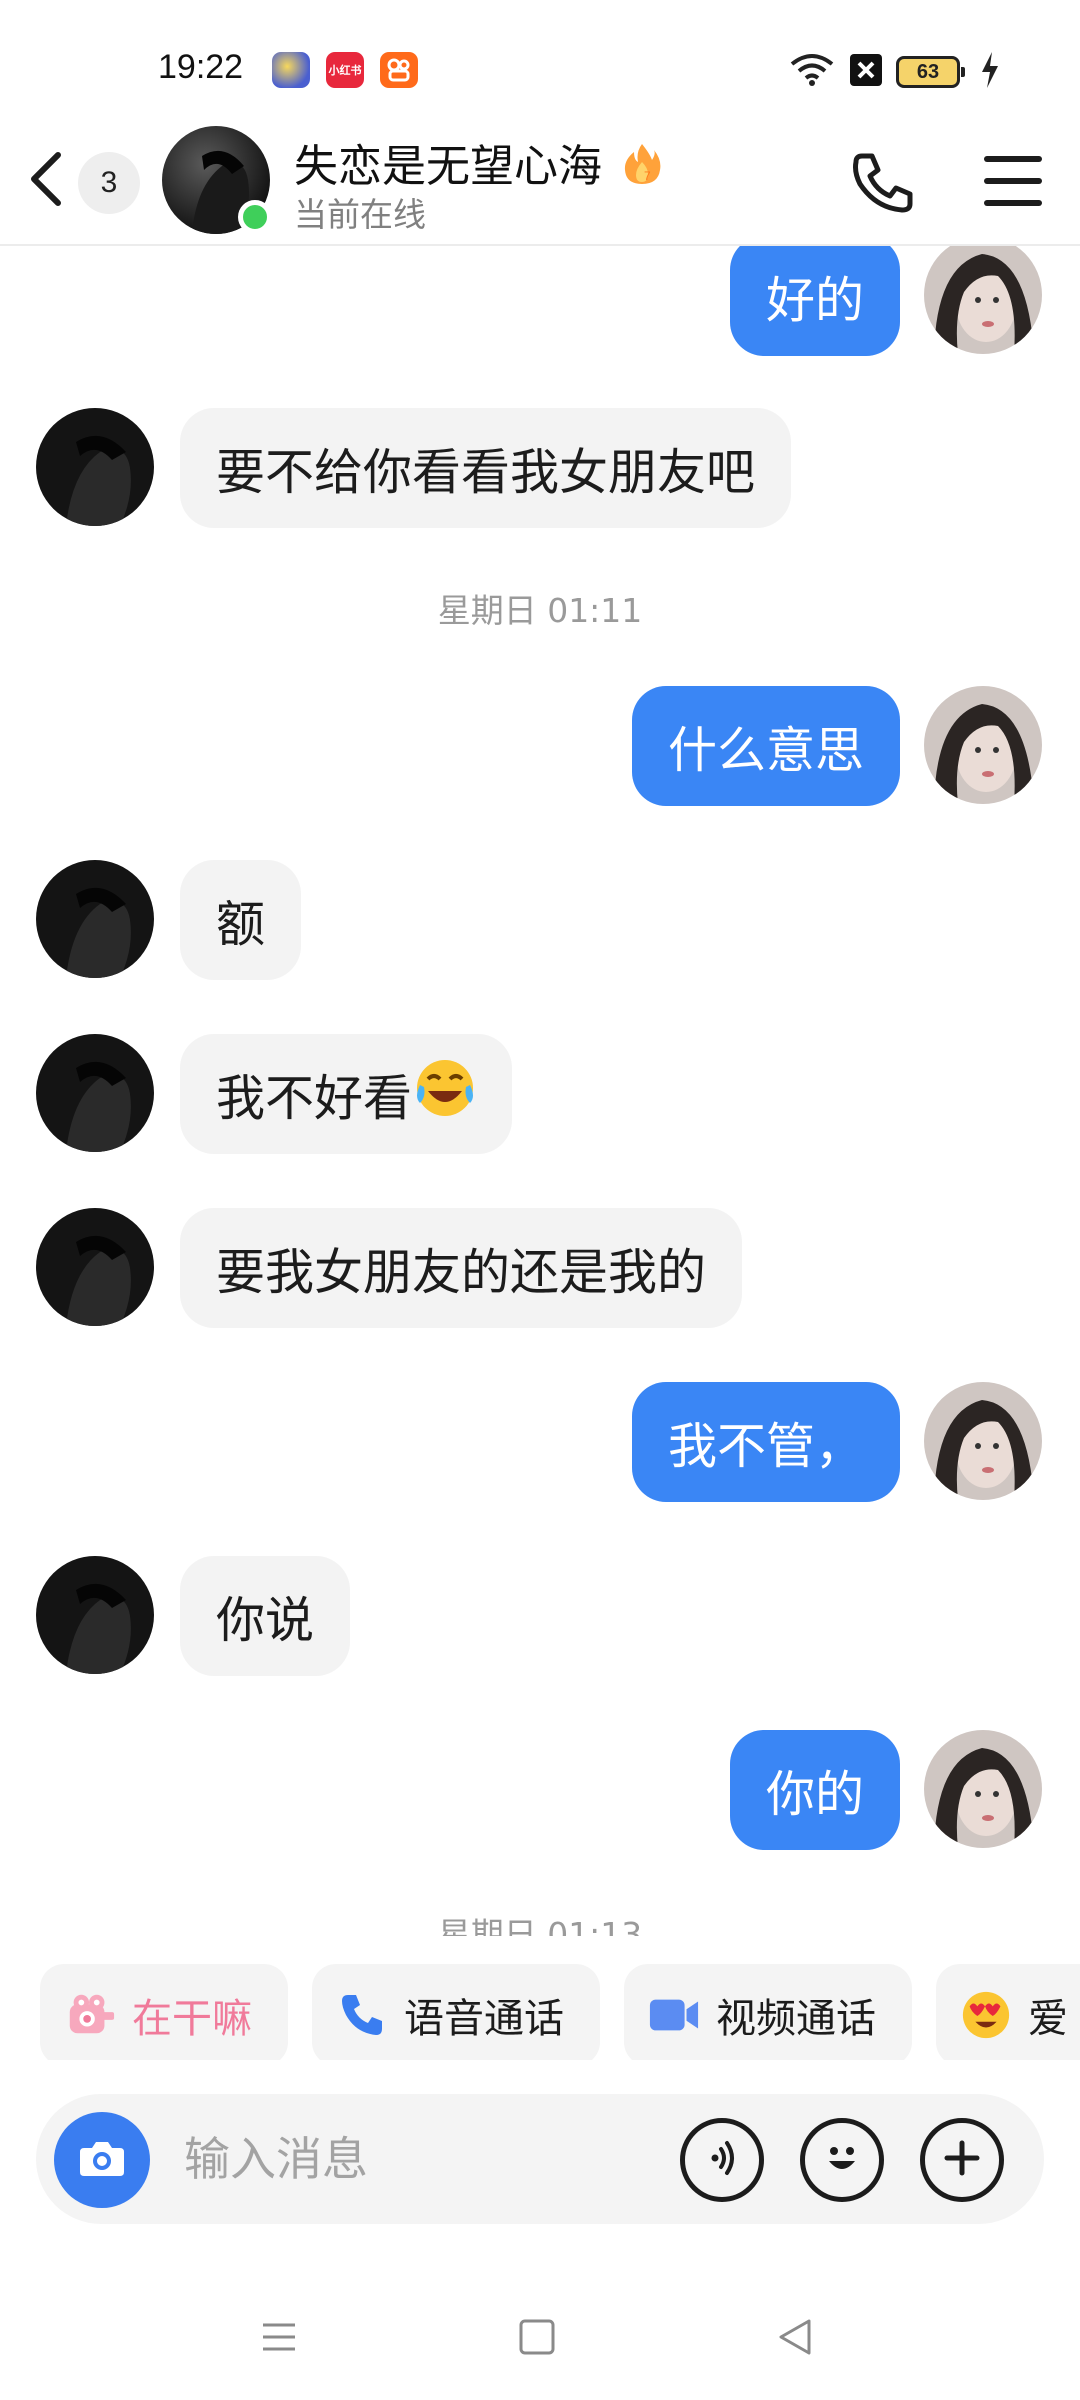 The image size is (1080, 2400). Describe the element at coordinates (201, 67) in the screenshot. I see `status-time: 19:22` at that location.